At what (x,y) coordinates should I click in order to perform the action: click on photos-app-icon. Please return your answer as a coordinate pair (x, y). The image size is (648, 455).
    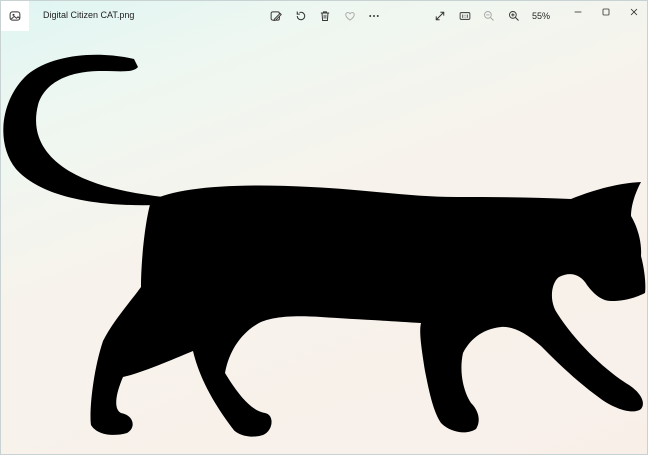
    Looking at the image, I should click on (15, 16).